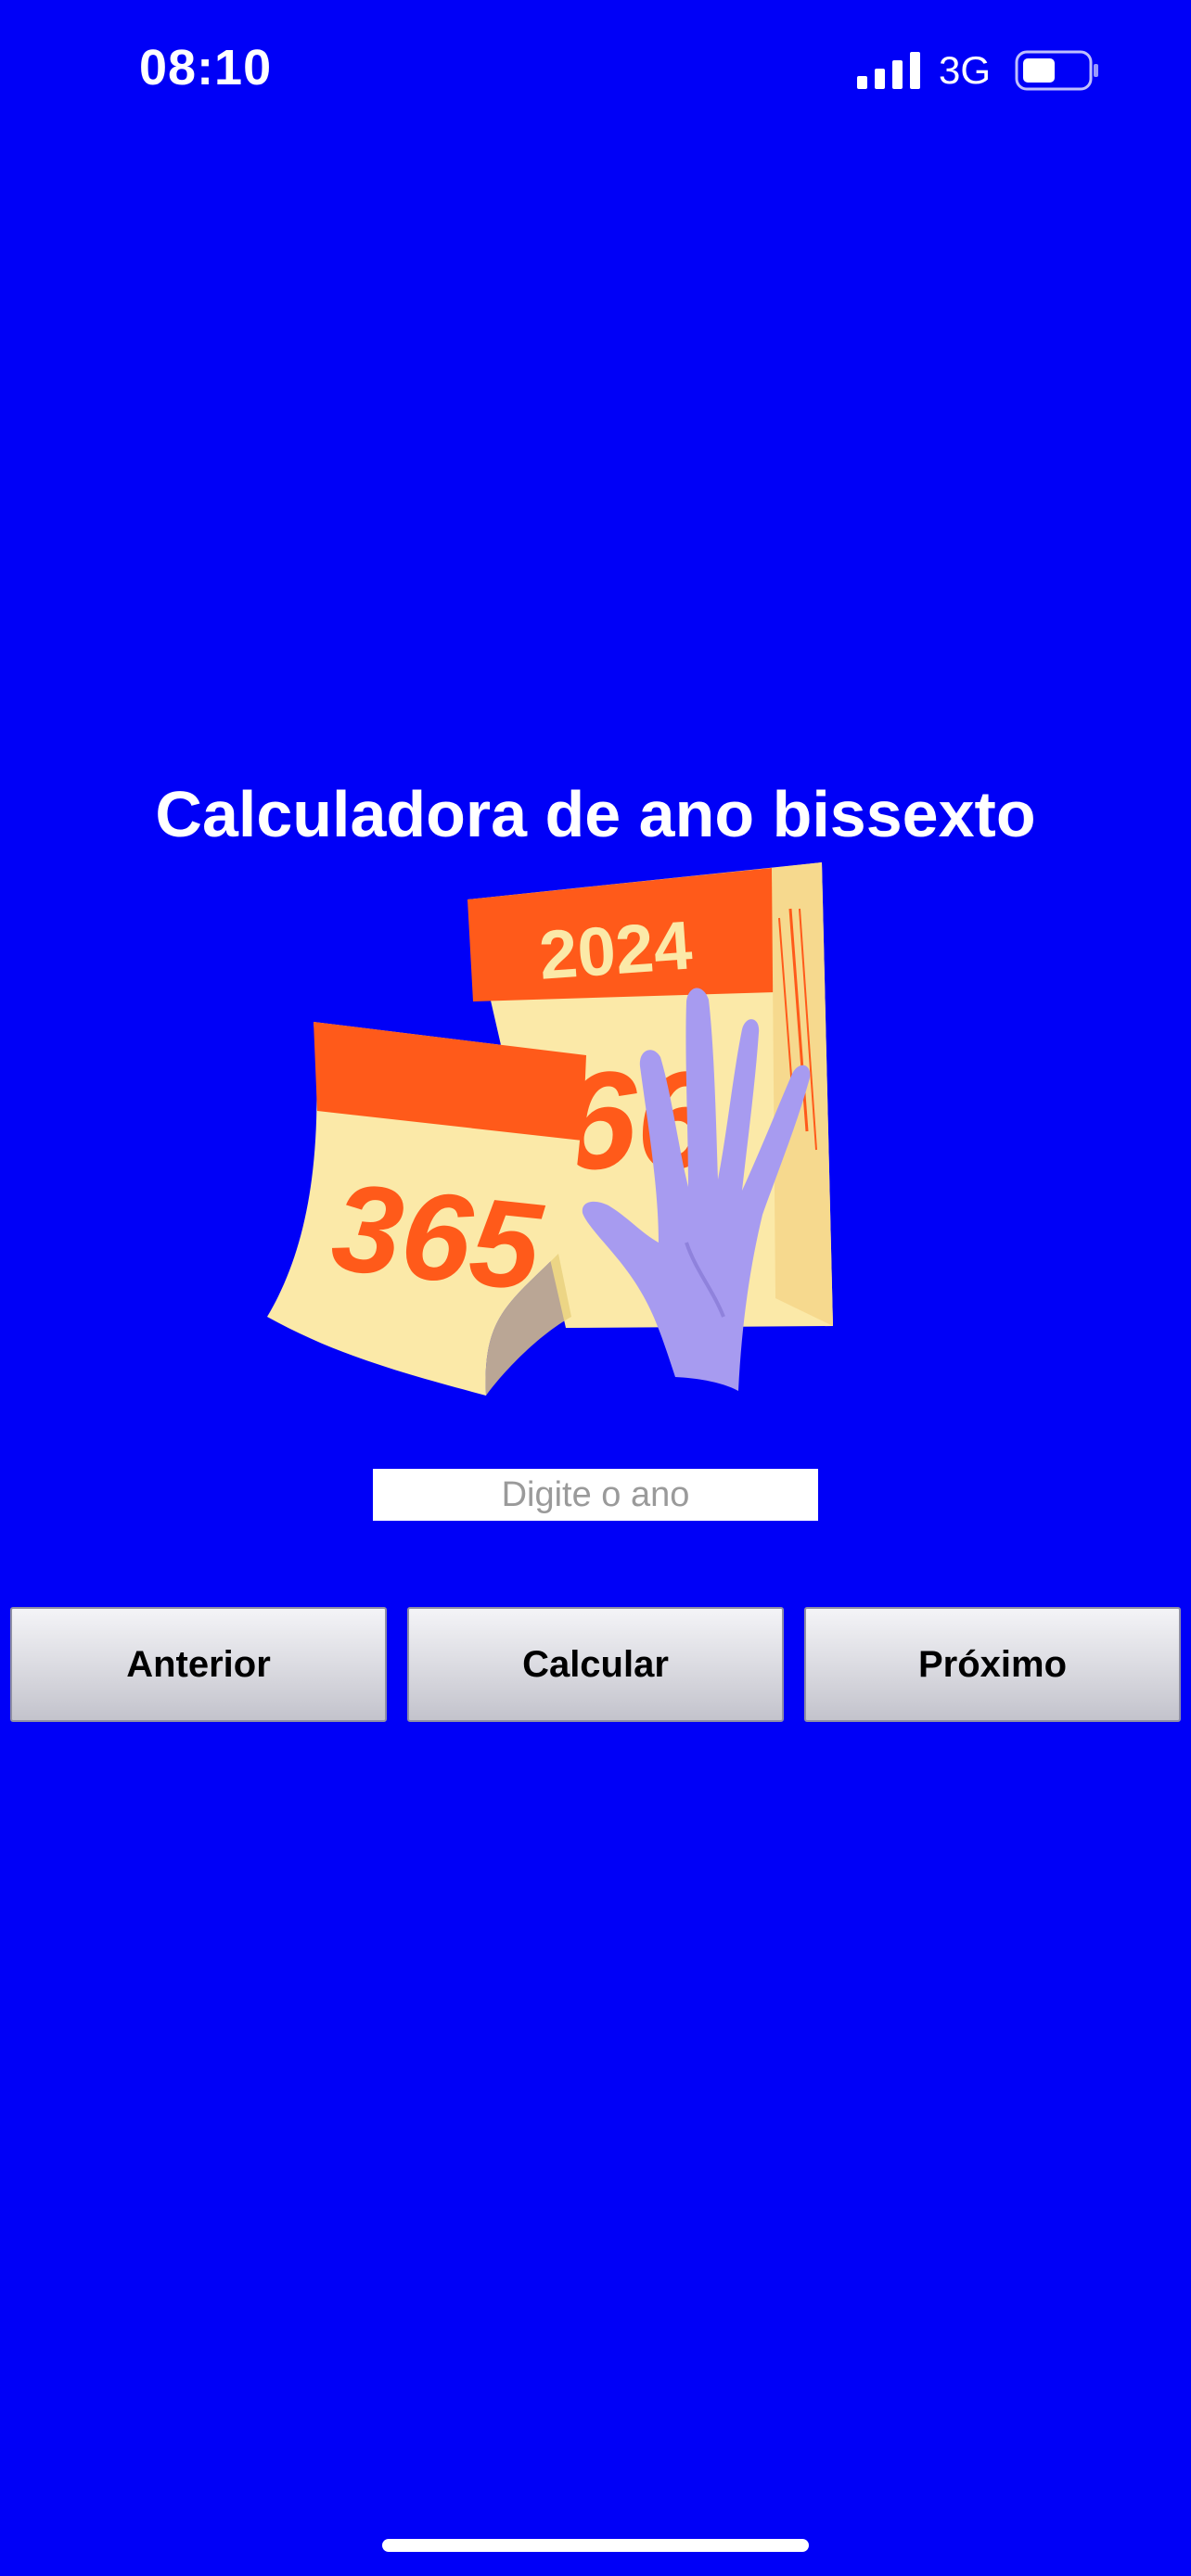 Image resolution: width=1191 pixels, height=2576 pixels. I want to click on year-input, so click(595, 1495).